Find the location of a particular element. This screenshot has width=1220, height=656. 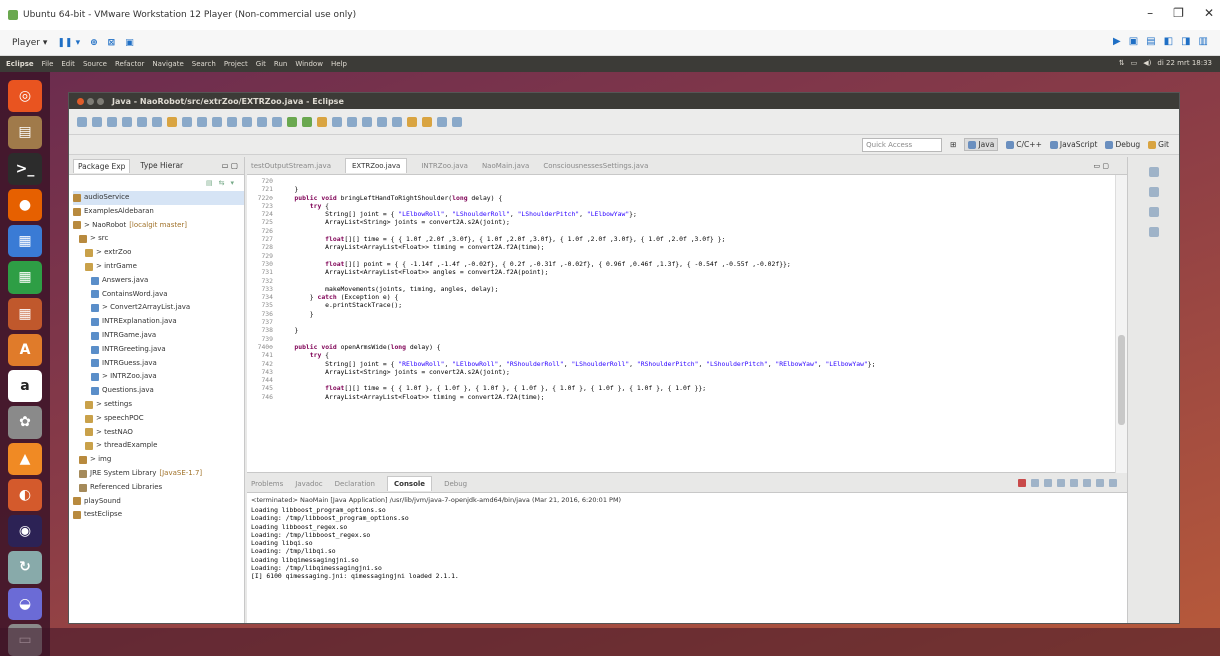

tree-item: > intrGame is located at coordinates (158, 267).